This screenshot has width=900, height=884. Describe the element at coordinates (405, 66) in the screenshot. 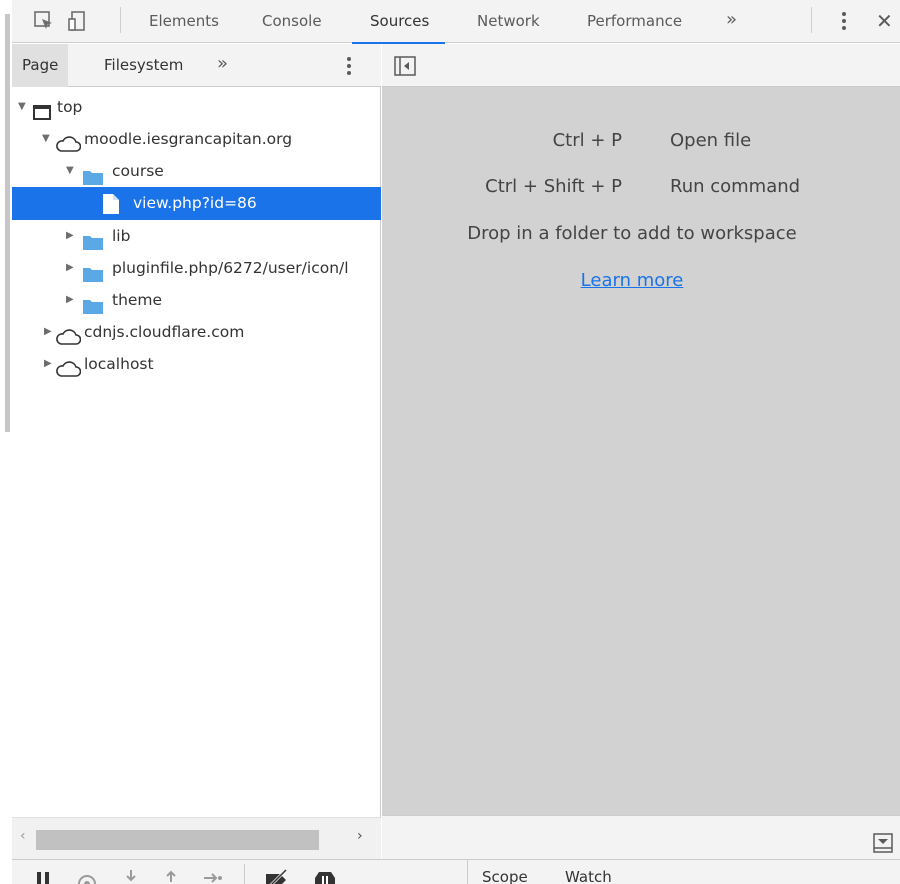

I see `toggle-navigator-icon` at that location.